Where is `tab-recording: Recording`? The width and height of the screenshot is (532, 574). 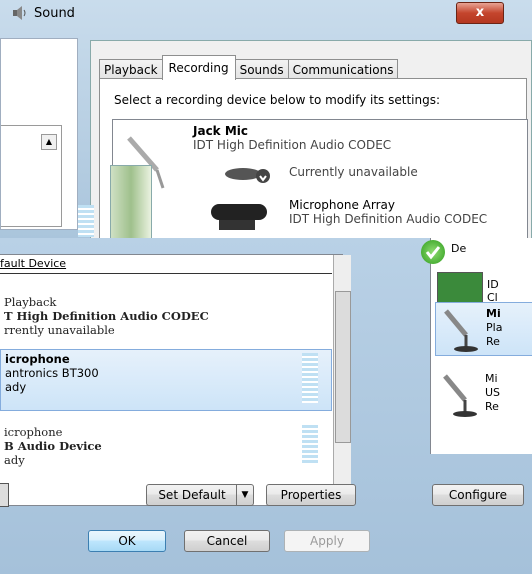 tab-recording: Recording is located at coordinates (198, 67).